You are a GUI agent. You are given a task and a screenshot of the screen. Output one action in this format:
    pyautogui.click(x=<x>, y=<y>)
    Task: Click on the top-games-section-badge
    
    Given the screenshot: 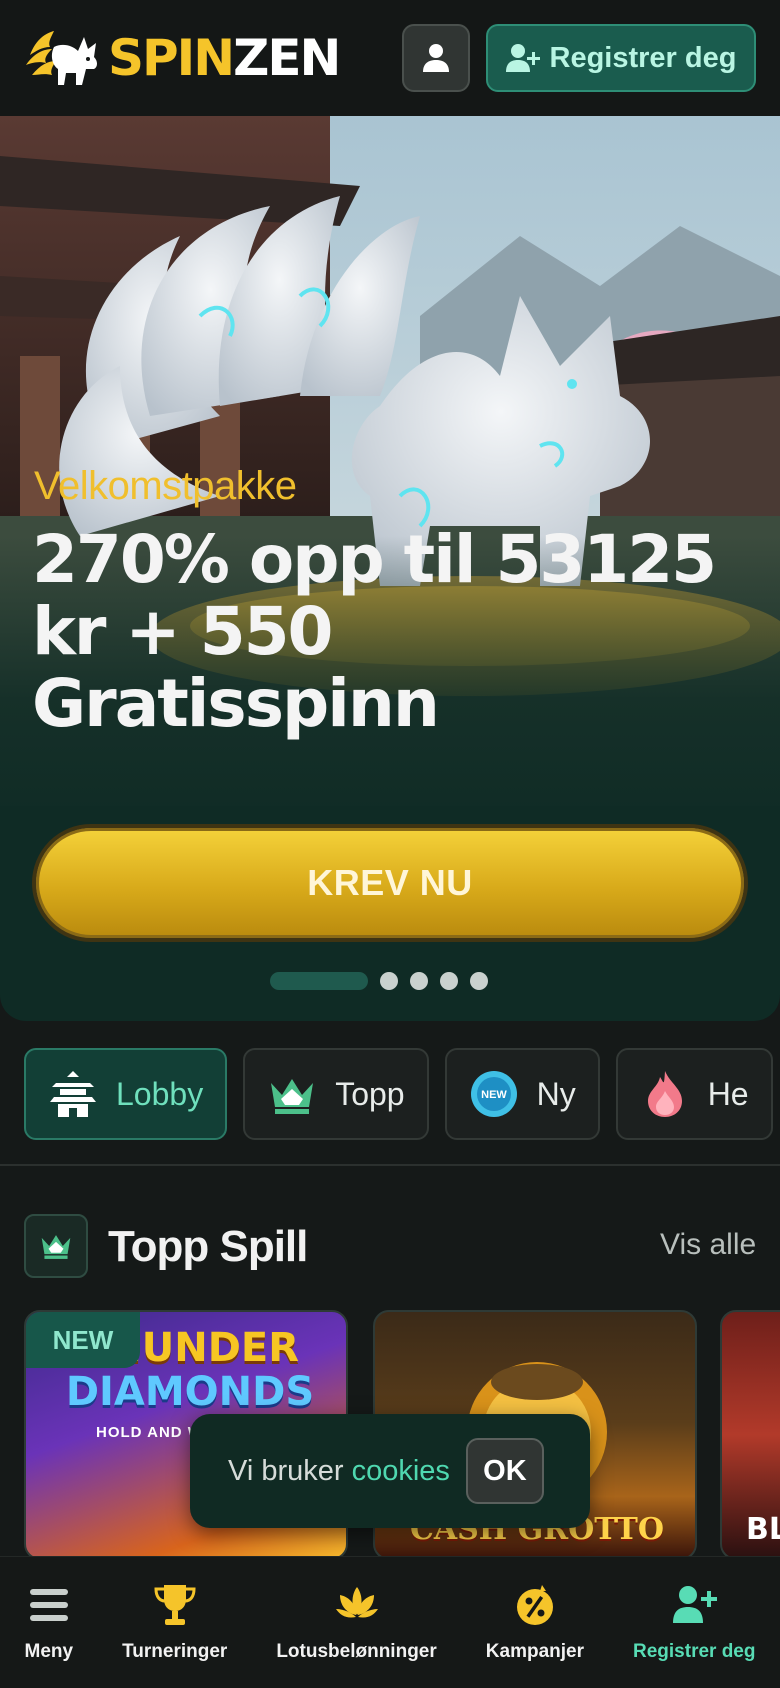 What is the action you would take?
    pyautogui.click(x=56, y=1246)
    